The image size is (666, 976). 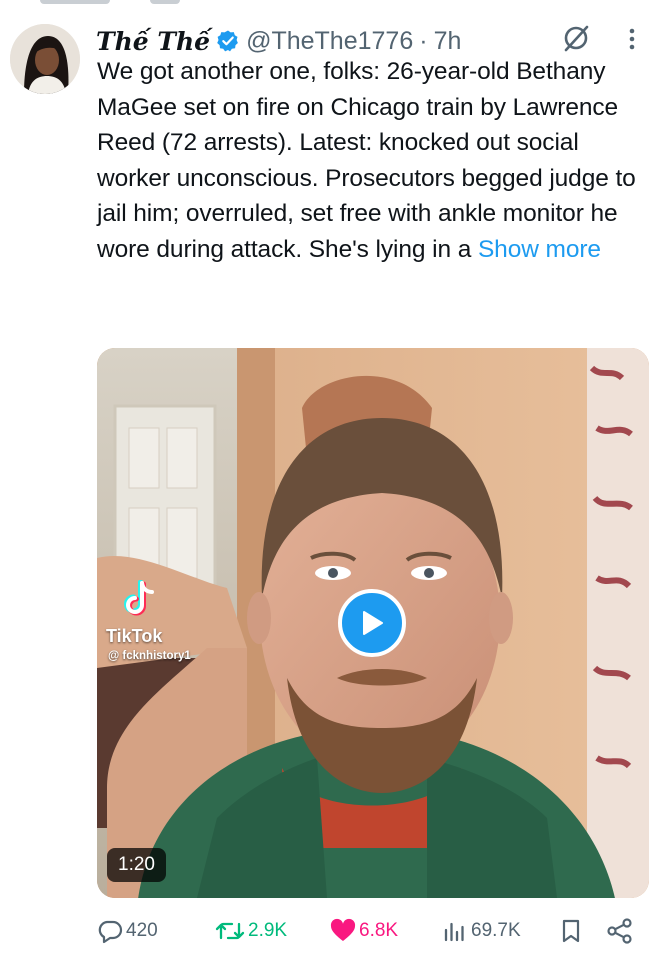 I want to click on author-display-name: Thế Thế, so click(x=153, y=41).